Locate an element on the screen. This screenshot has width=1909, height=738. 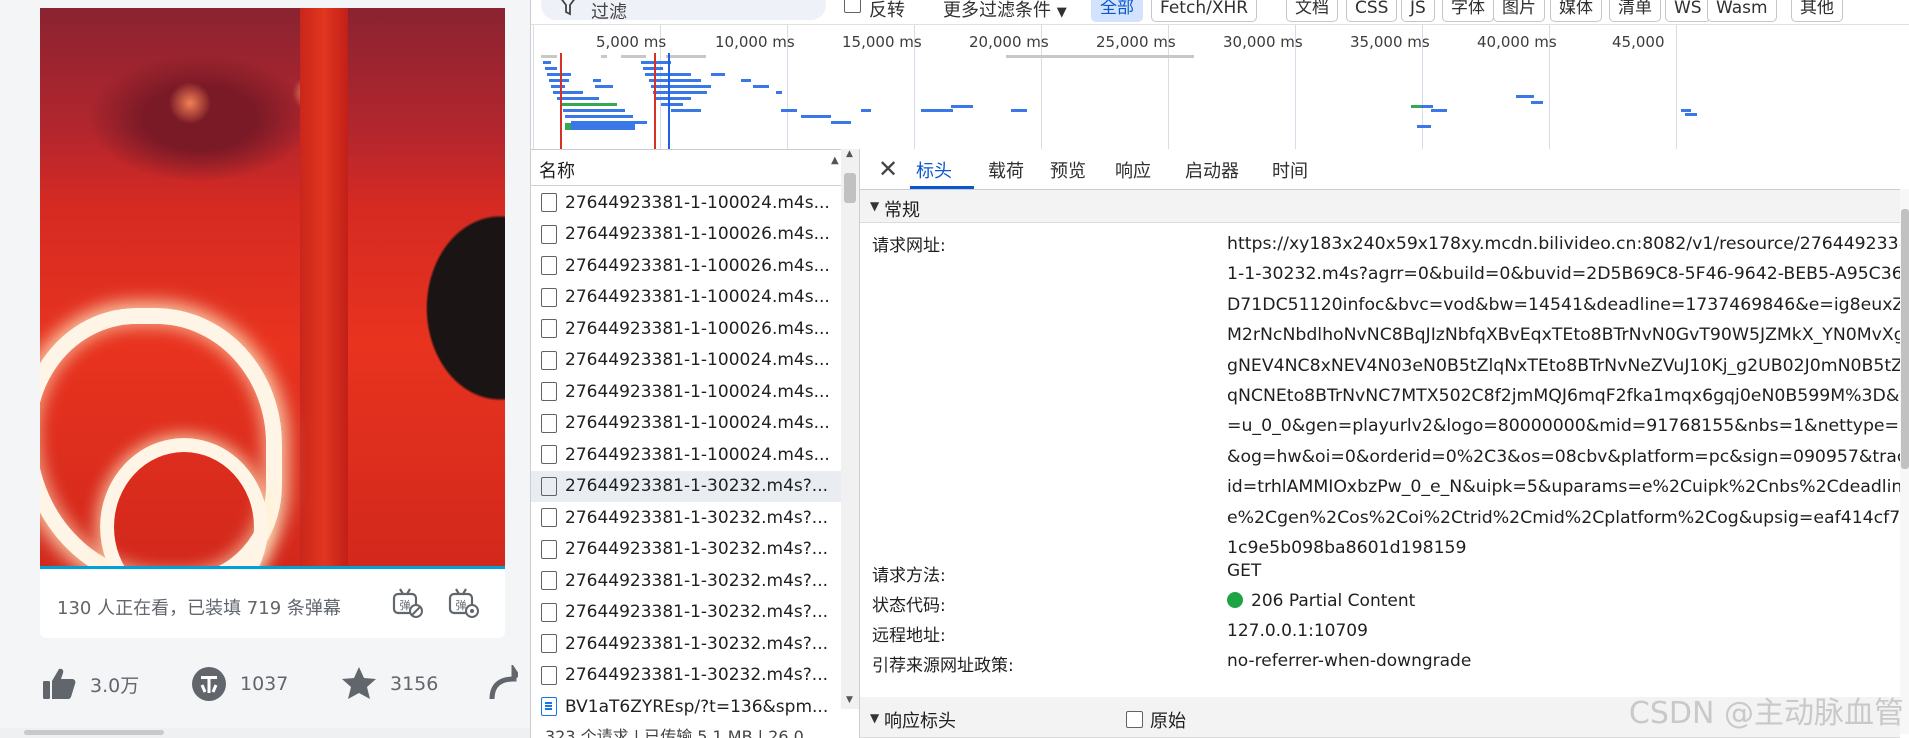
remote-address-value: 127.0.0.1:10709 is located at coordinates (1297, 631).